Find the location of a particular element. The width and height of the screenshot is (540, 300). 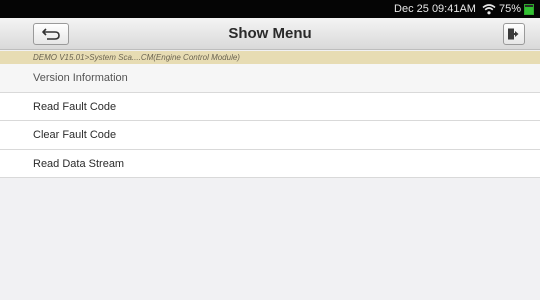

back-button is located at coordinates (51, 34).